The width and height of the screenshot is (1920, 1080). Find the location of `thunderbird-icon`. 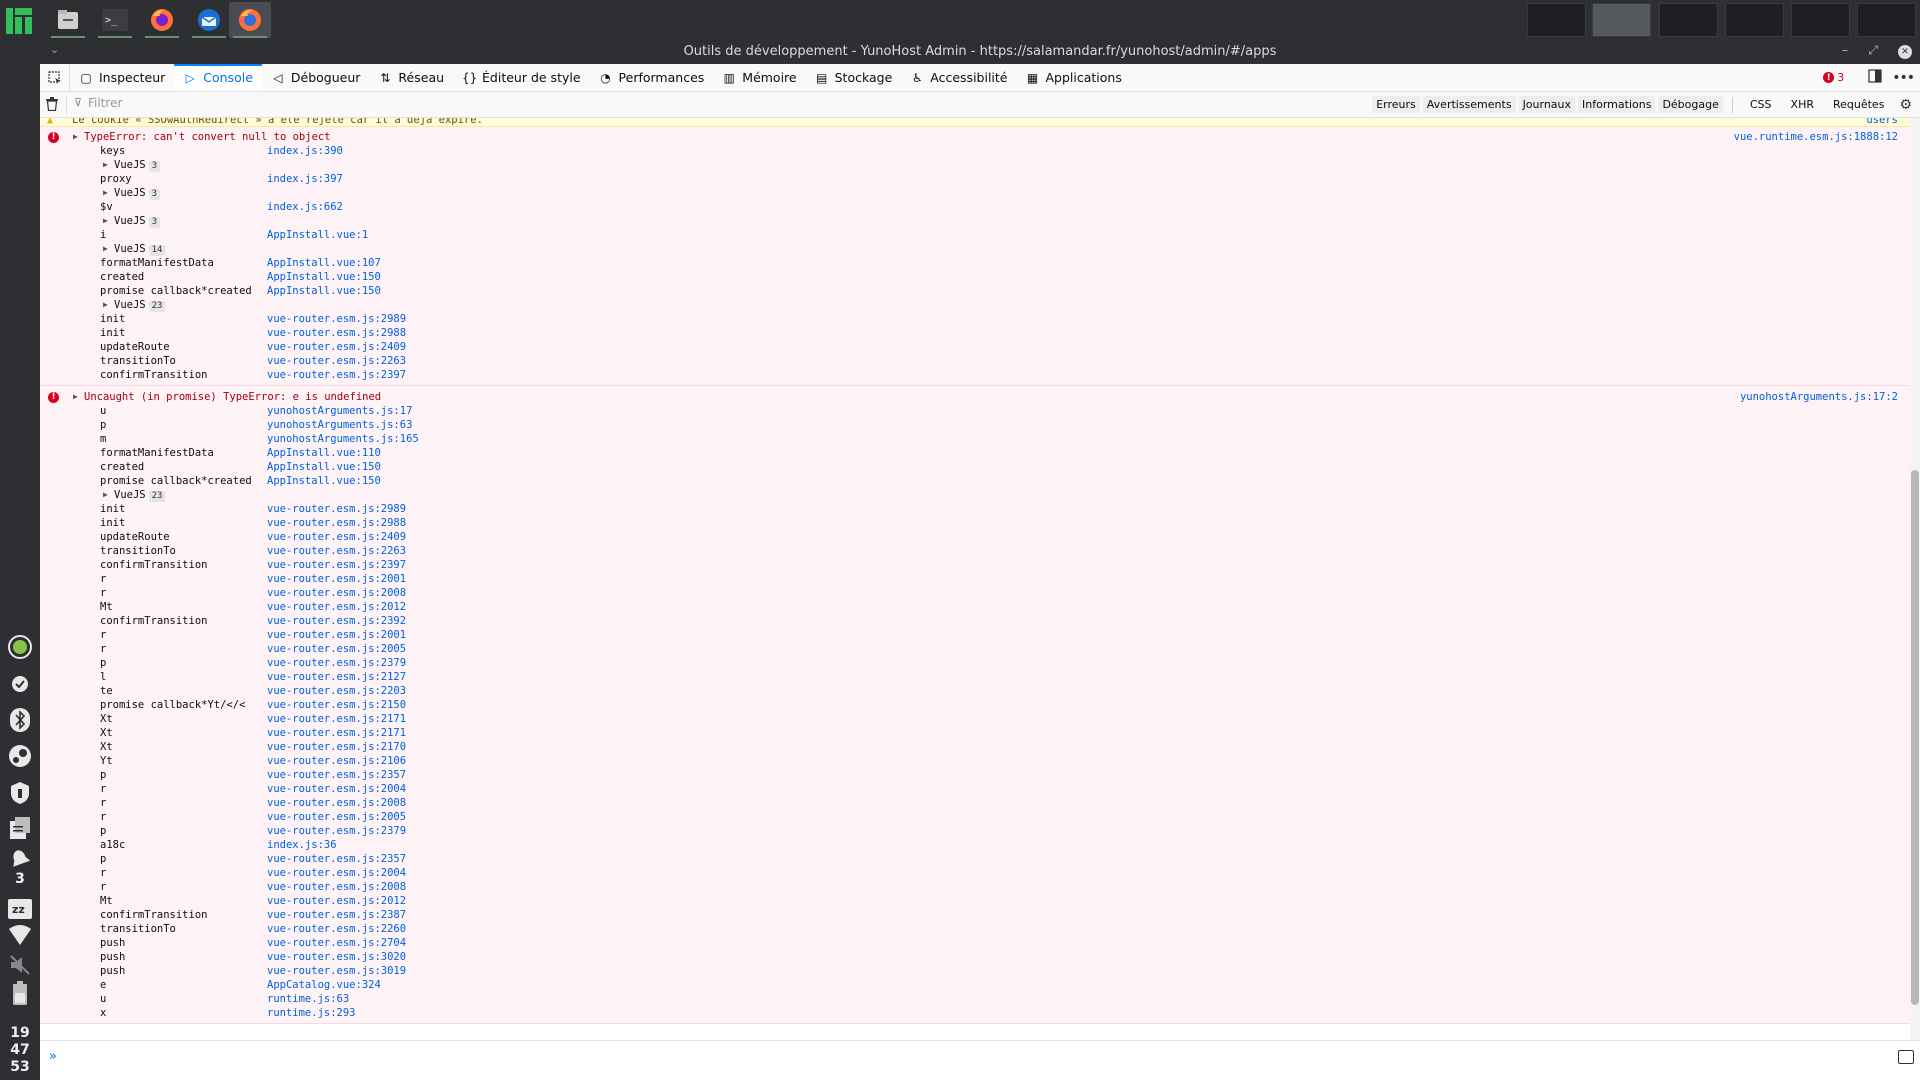

thunderbird-icon is located at coordinates (209, 20).